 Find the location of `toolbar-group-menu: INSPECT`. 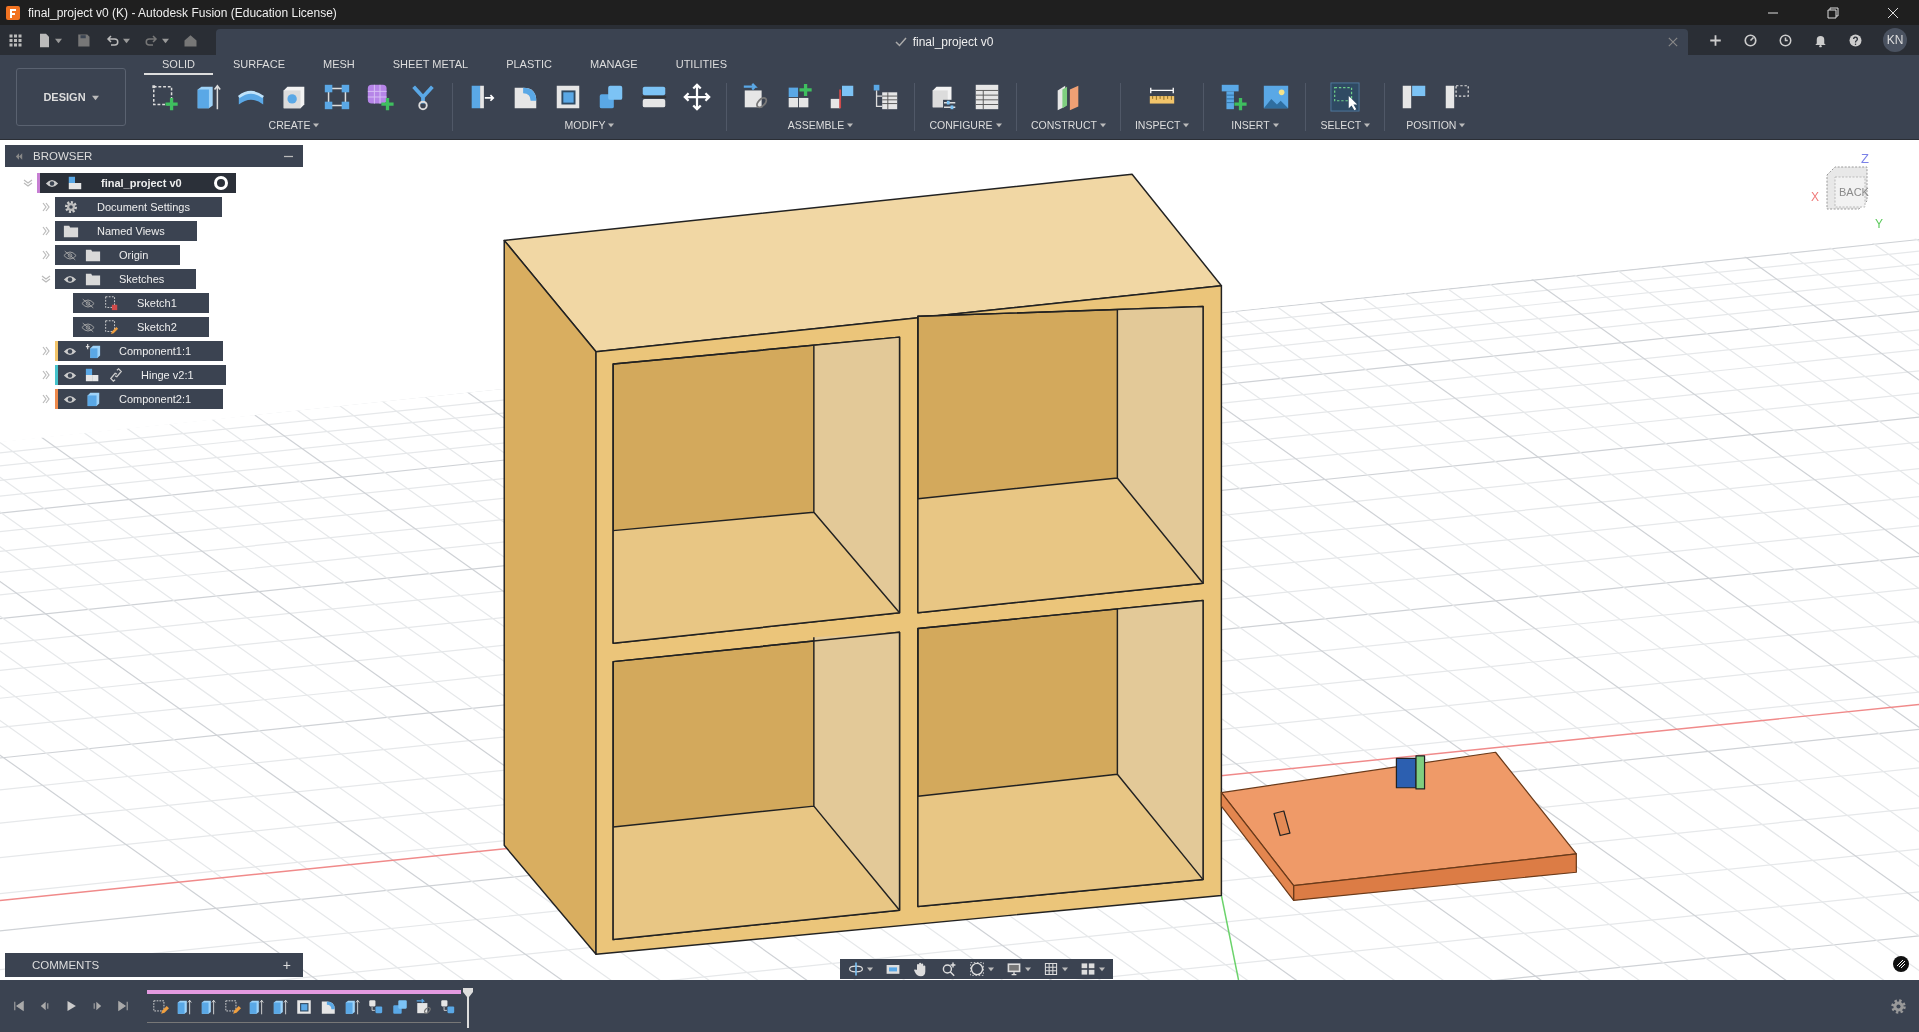

toolbar-group-menu: INSPECT is located at coordinates (1162, 125).